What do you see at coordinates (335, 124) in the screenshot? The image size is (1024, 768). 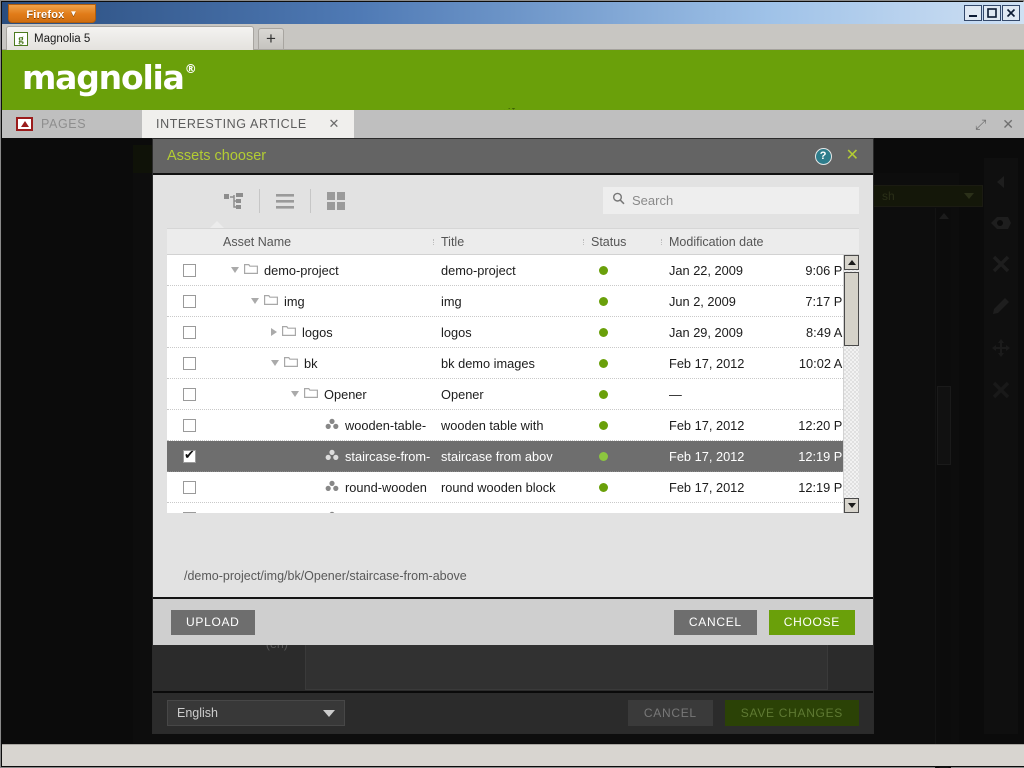 I see `close-tab-icon: ✕` at bounding box center [335, 124].